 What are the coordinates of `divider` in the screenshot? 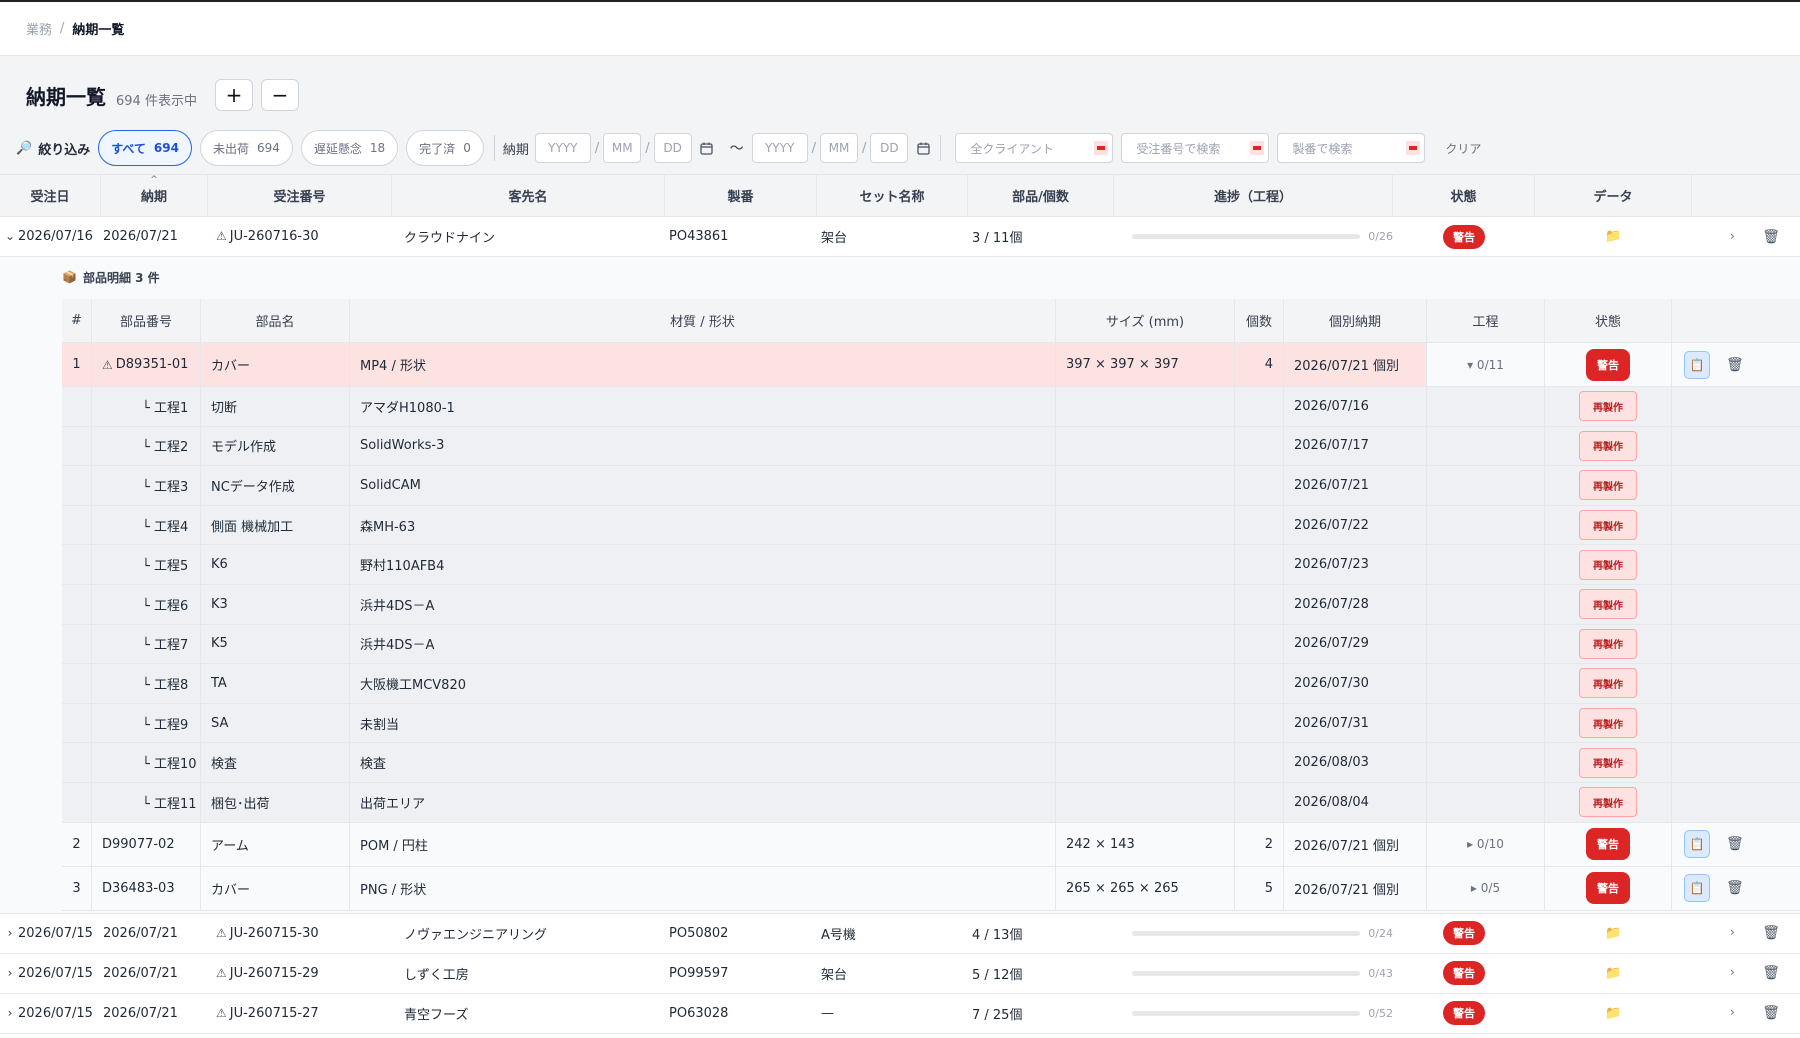 It's located at (494, 148).